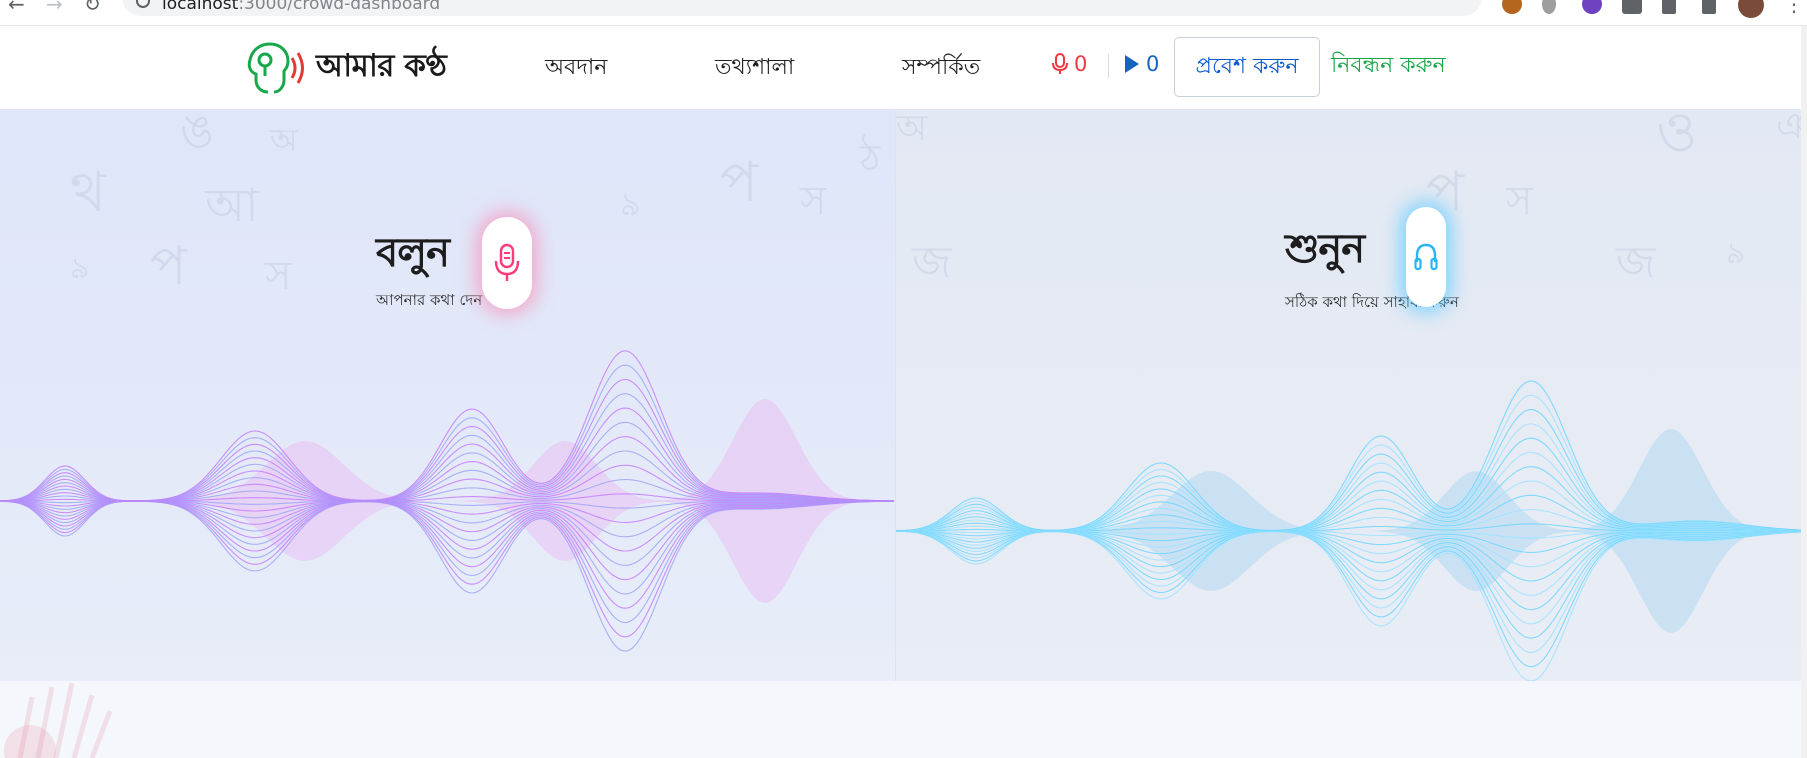 Image resolution: width=1807 pixels, height=758 pixels. What do you see at coordinates (1632, 7) in the screenshot?
I see `puzzle-icon` at bounding box center [1632, 7].